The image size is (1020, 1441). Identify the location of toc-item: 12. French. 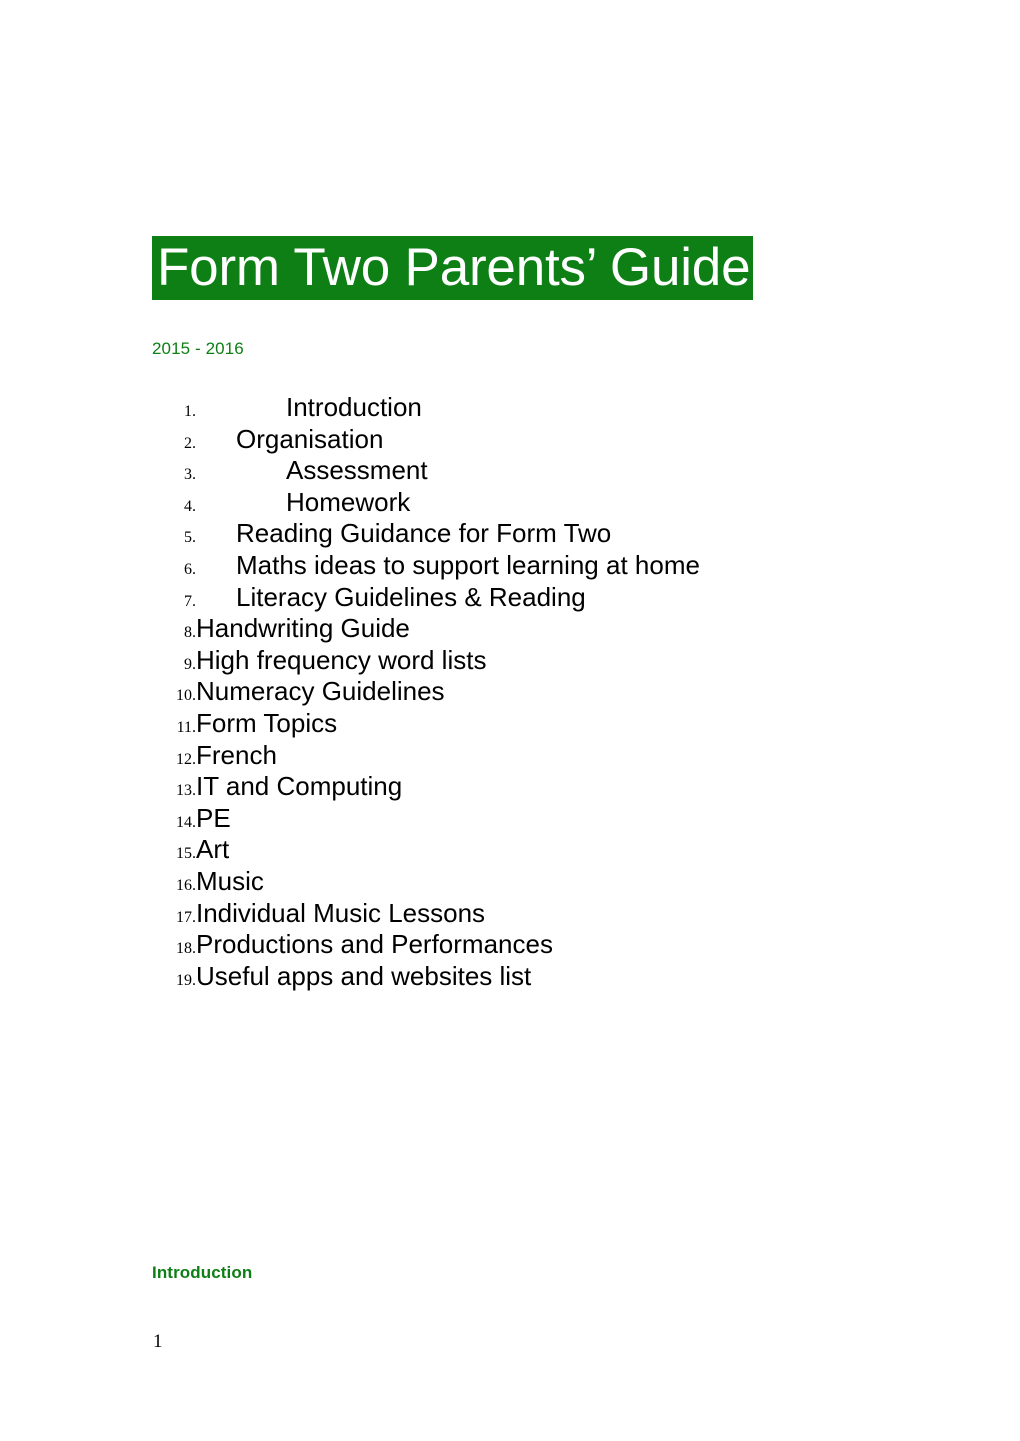
(532, 756).